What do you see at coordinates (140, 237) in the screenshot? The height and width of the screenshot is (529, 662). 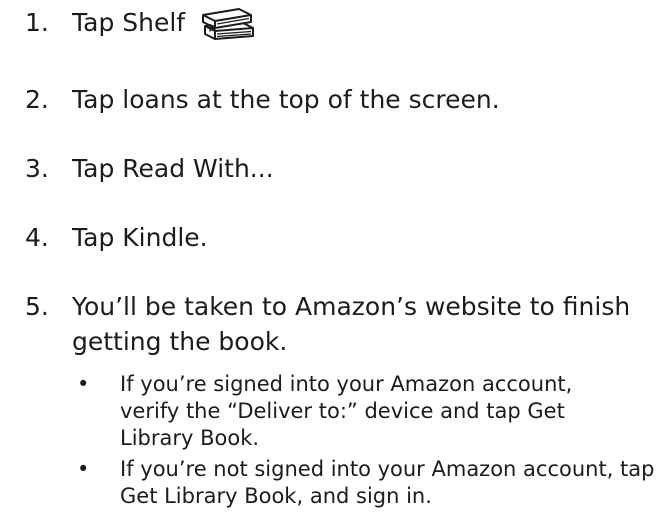 I see `step-text: Tap Kindle.` at bounding box center [140, 237].